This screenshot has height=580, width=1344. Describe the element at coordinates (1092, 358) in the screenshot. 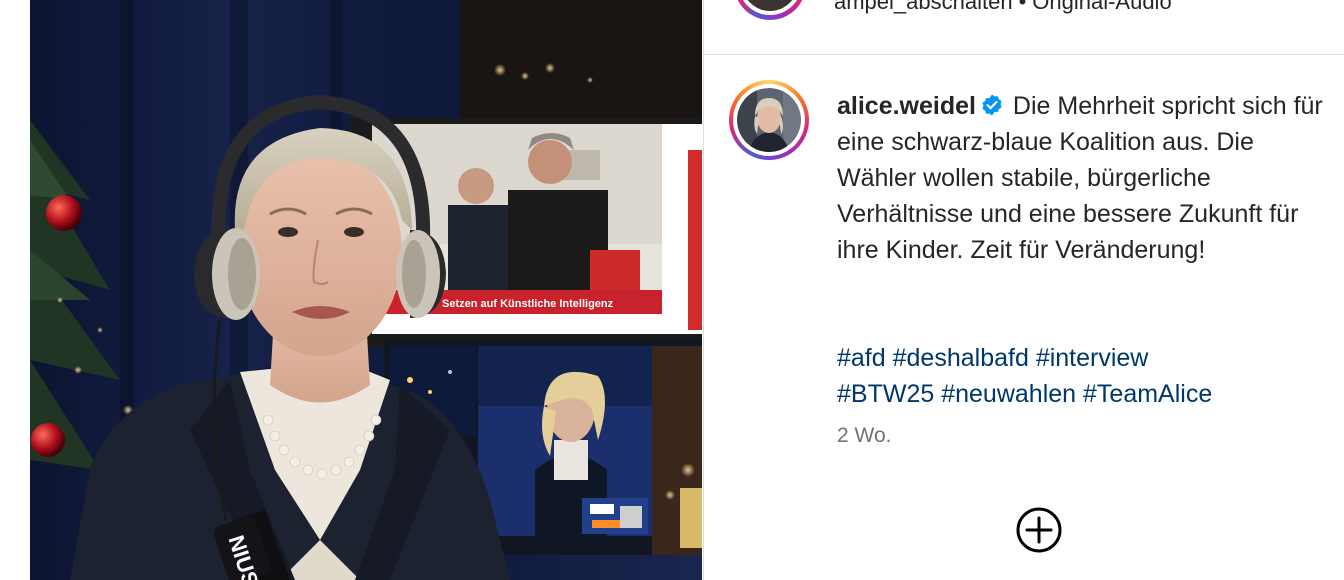

I see `hashtag-link: #interview` at that location.